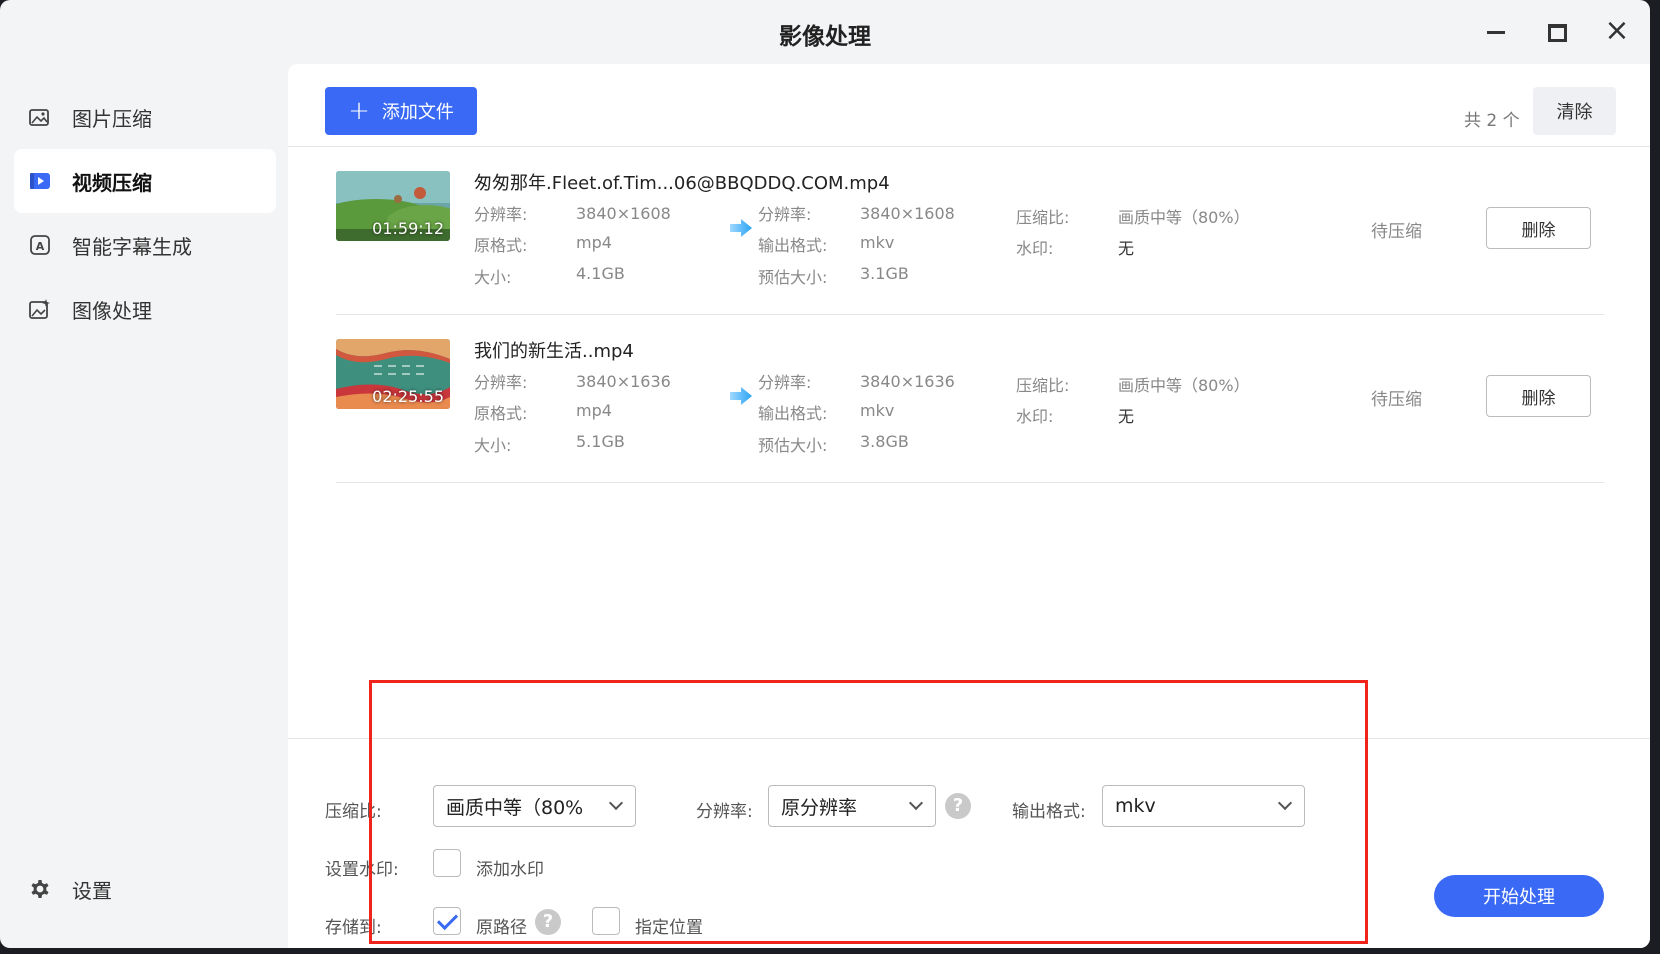  I want to click on output-resolution: 3840×1636, so click(907, 381).